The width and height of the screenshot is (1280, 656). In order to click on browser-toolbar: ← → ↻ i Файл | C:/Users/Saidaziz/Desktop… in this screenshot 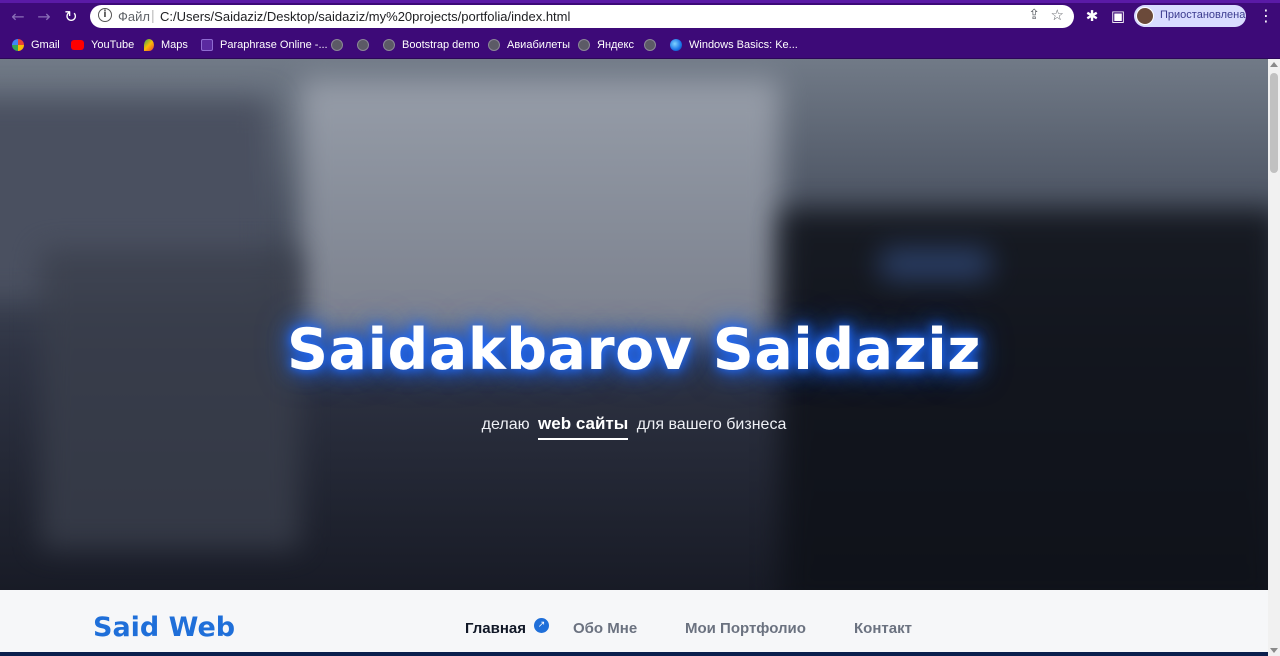, I will do `click(640, 16)`.